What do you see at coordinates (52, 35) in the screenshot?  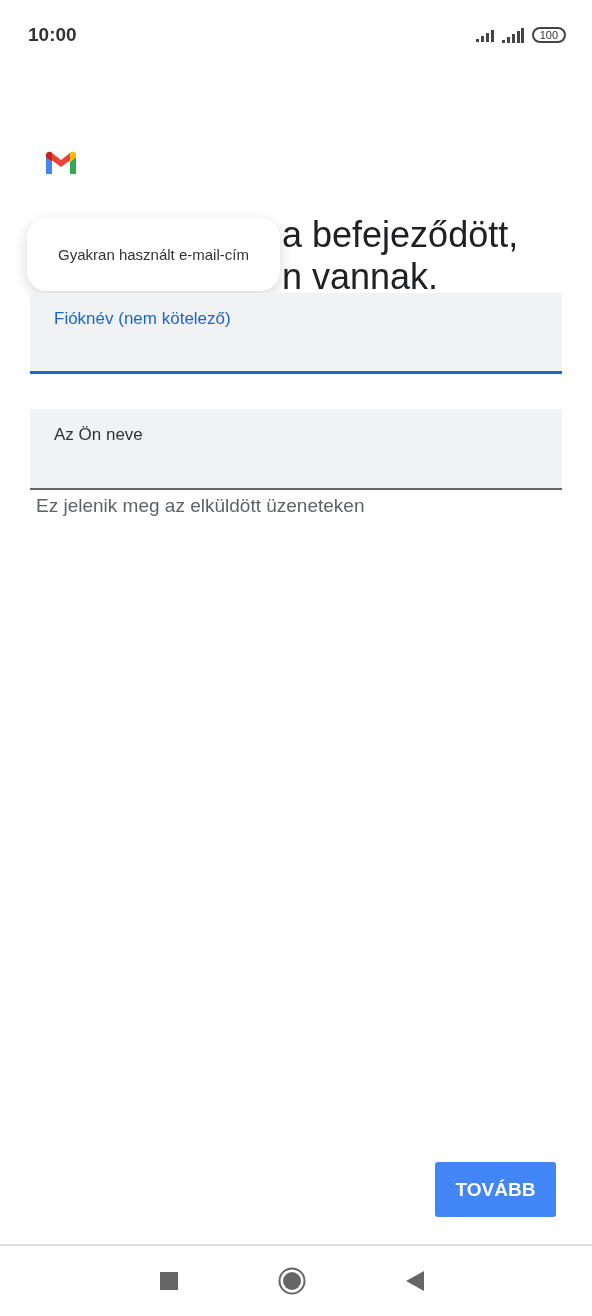 I see `status-time: 10:00` at bounding box center [52, 35].